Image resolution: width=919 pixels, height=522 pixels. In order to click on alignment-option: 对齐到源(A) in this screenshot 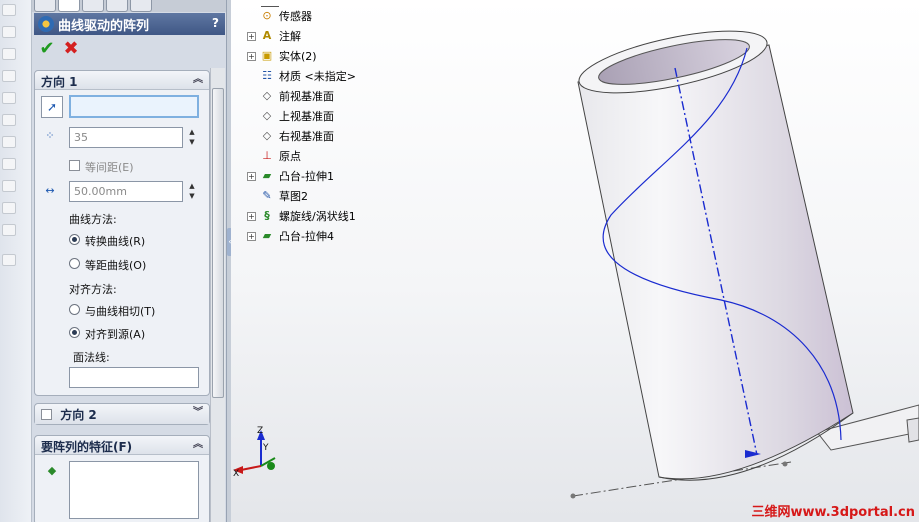, I will do `click(115, 334)`.